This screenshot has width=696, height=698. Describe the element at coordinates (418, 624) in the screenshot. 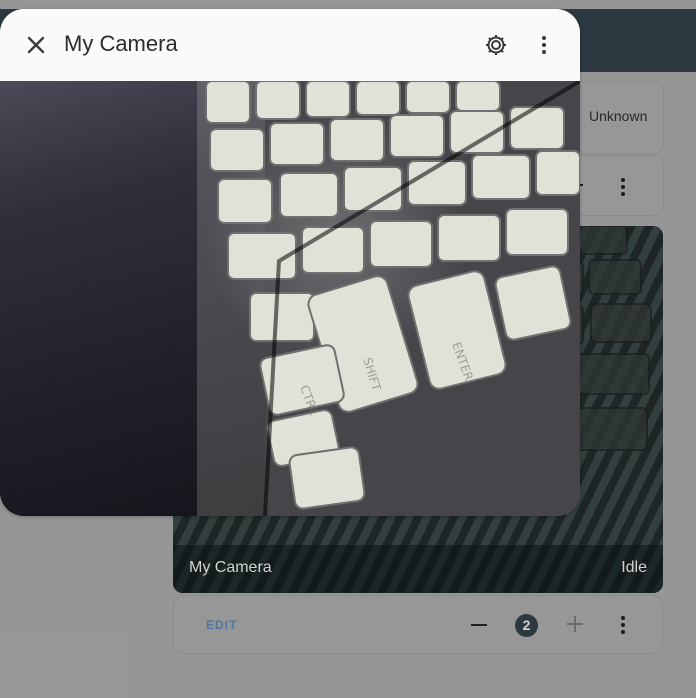

I see `camera-controls-card` at that location.